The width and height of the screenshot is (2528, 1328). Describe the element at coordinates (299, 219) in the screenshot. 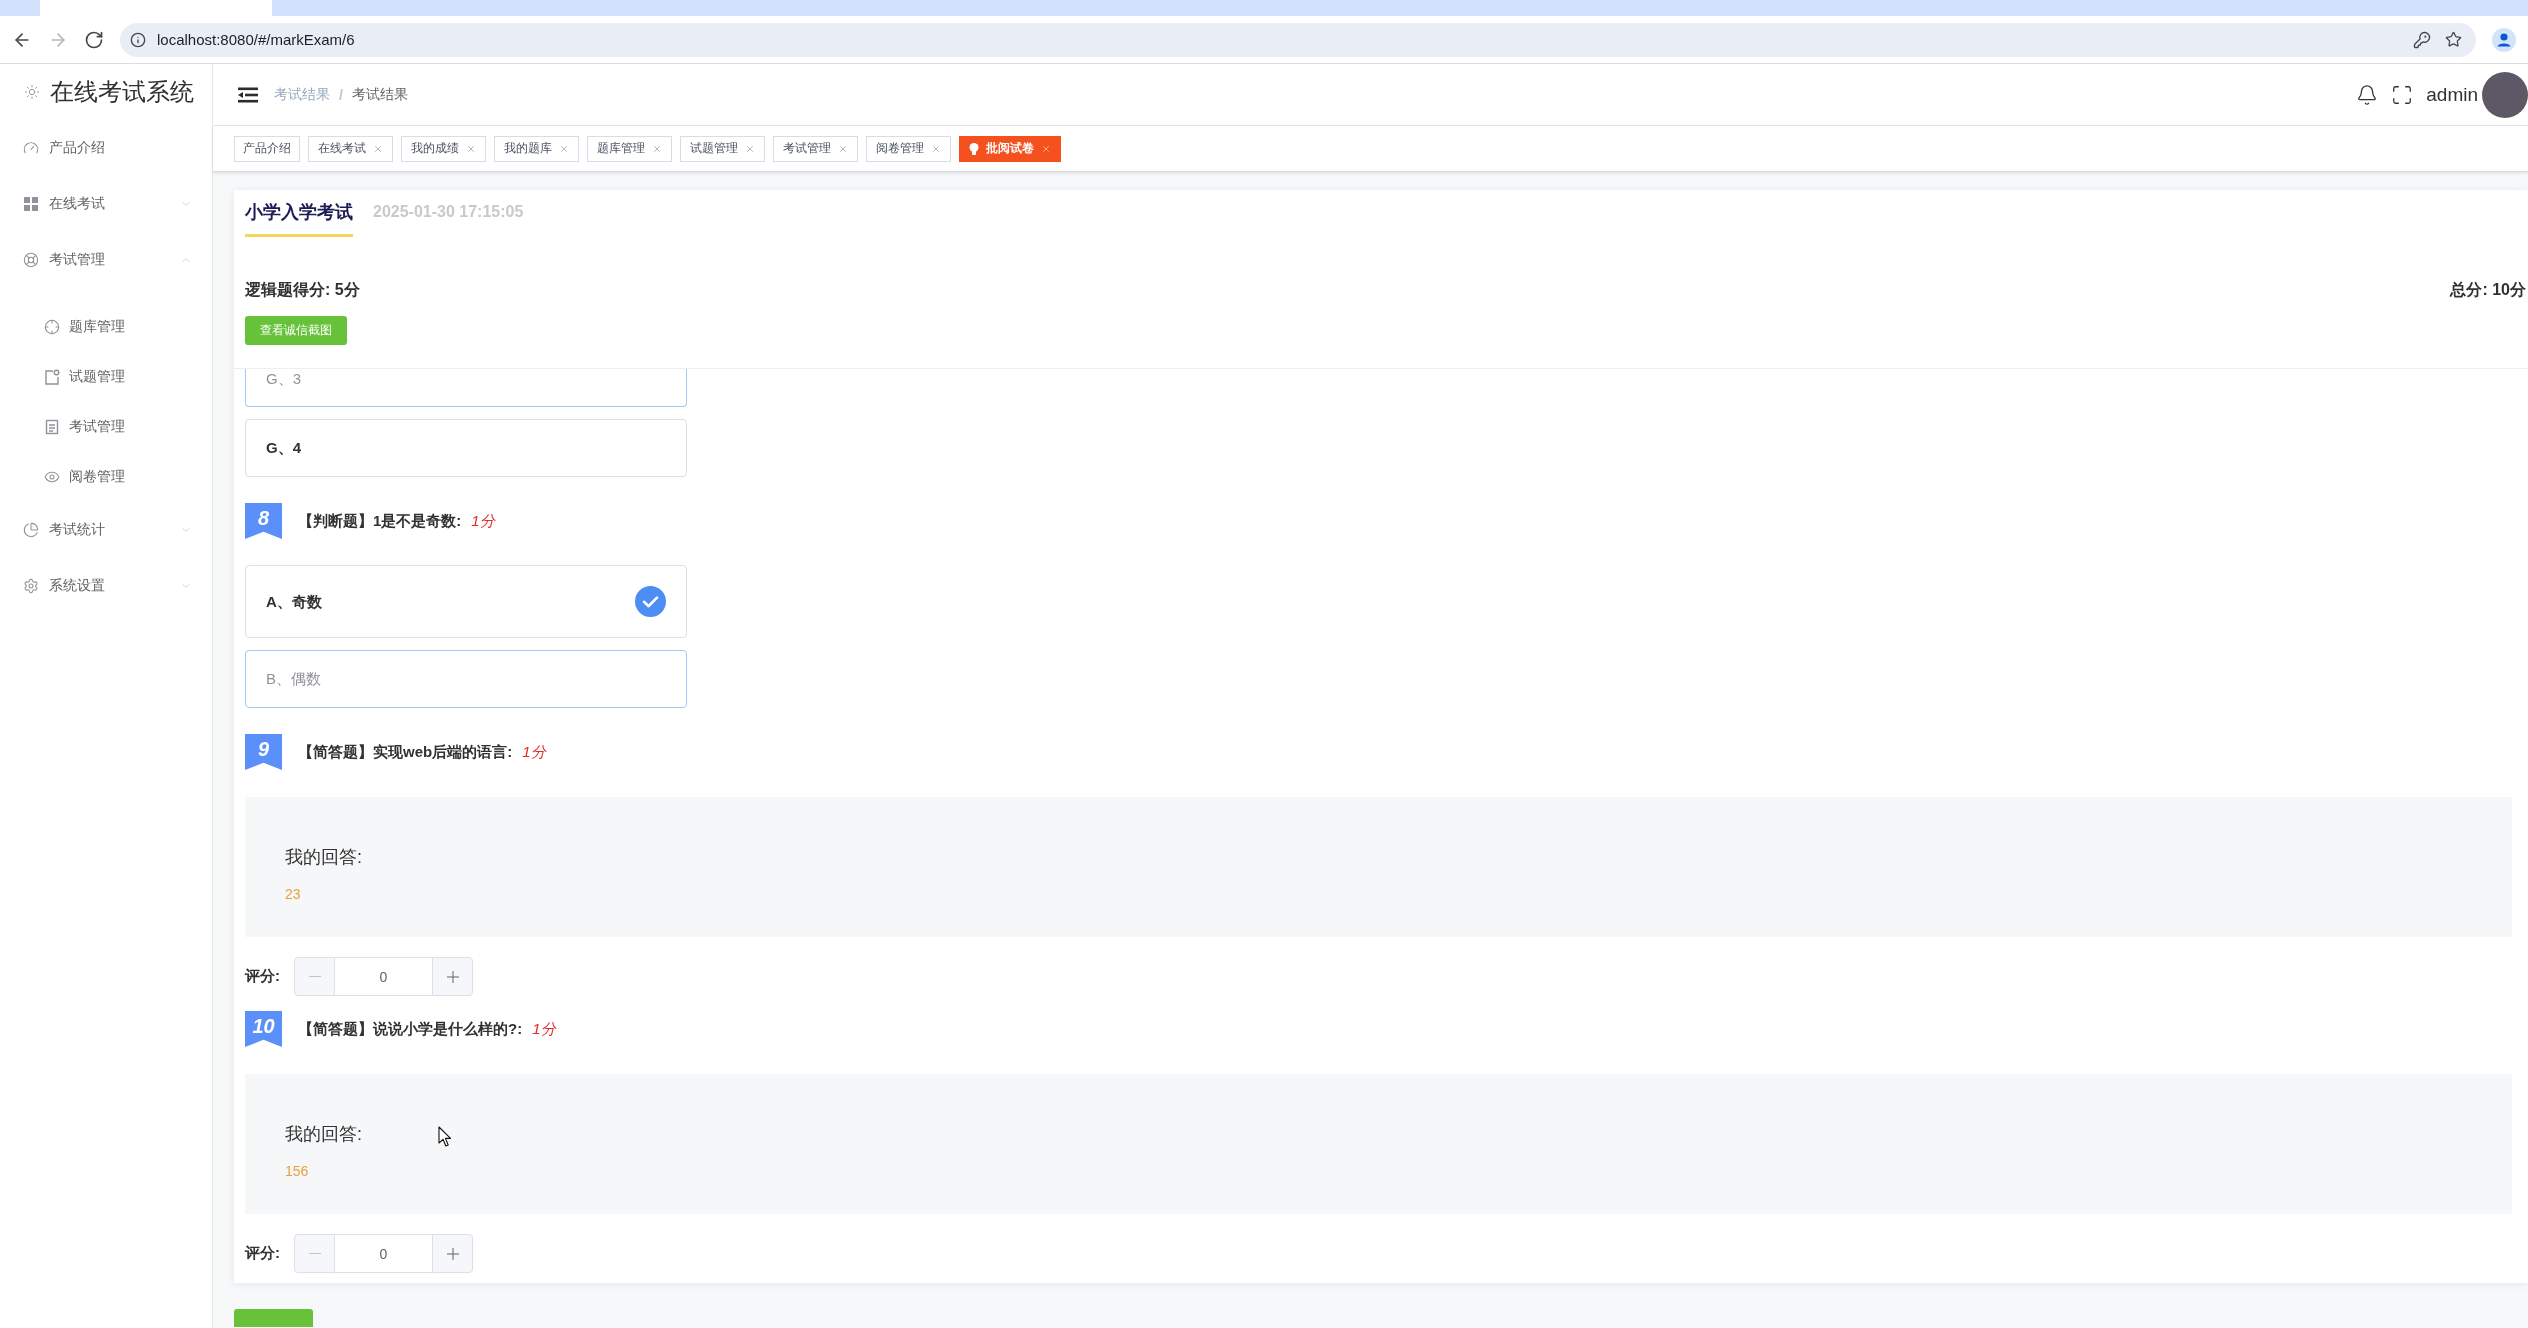

I see `exam-title: 小学入学考试` at that location.